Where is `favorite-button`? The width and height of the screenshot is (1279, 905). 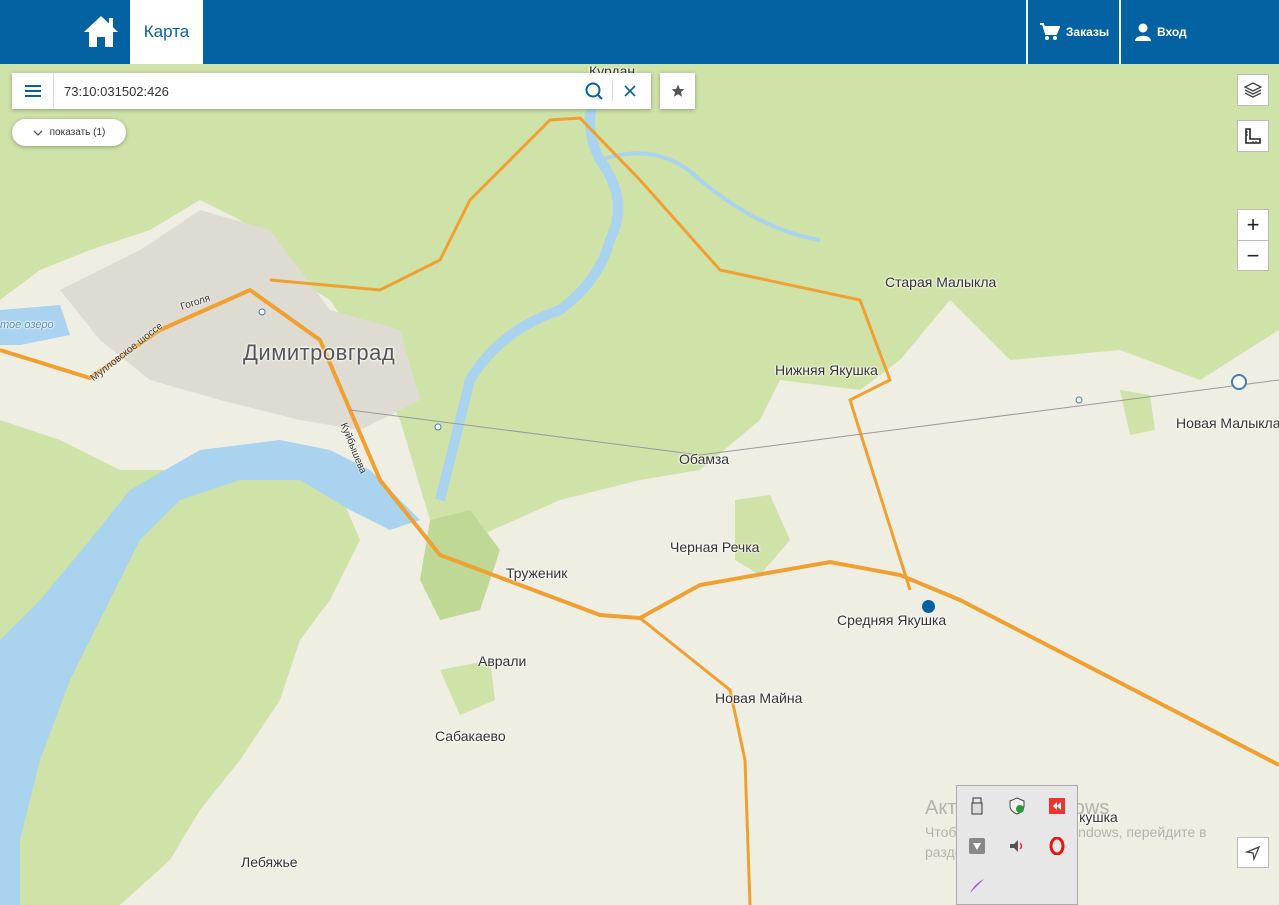
favorite-button is located at coordinates (677, 91).